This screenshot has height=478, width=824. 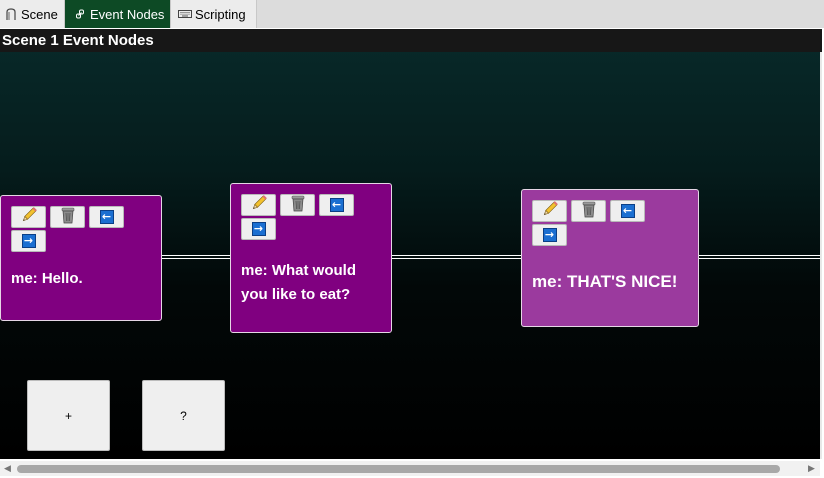 What do you see at coordinates (811, 468) in the screenshot?
I see `scroll-right-arrow-icon: ▶` at bounding box center [811, 468].